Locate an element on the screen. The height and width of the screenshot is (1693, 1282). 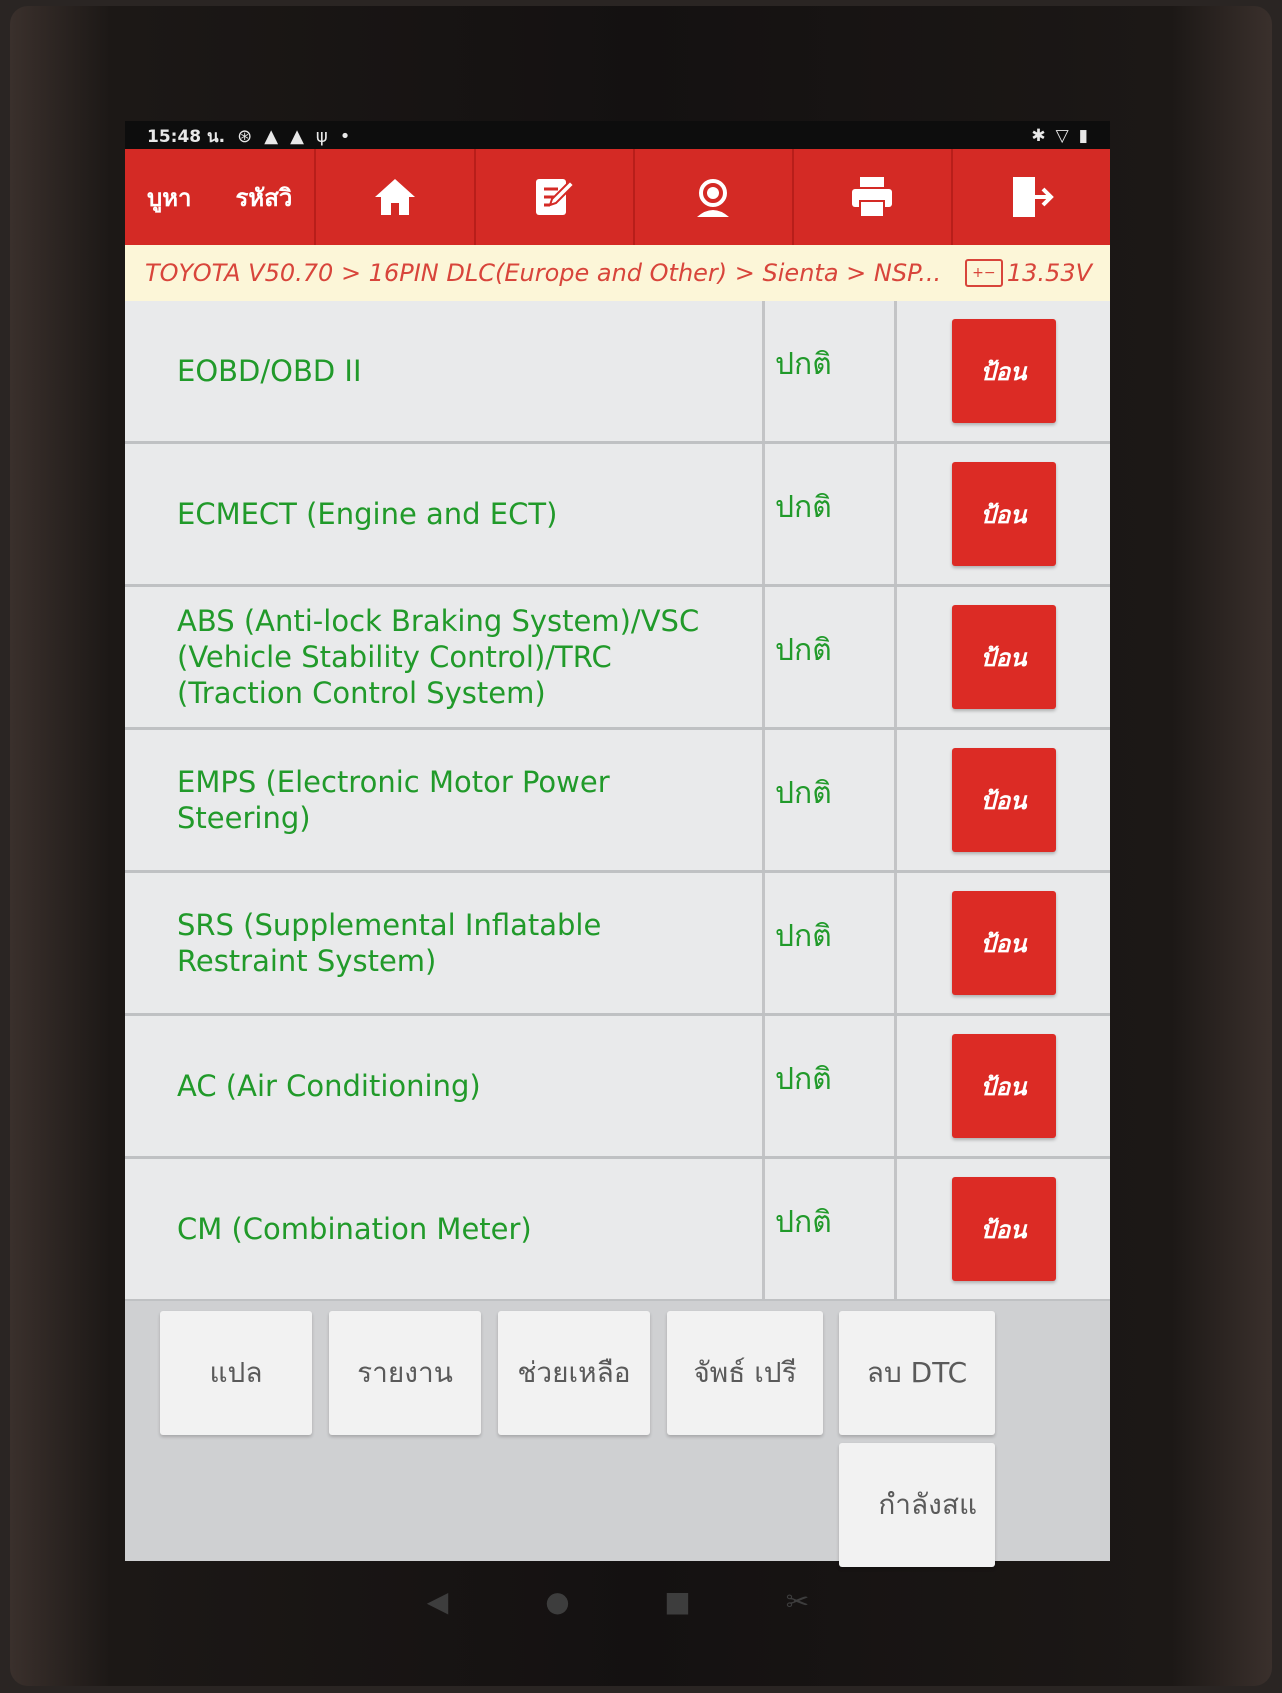
exit-button is located at coordinates (1030, 197).